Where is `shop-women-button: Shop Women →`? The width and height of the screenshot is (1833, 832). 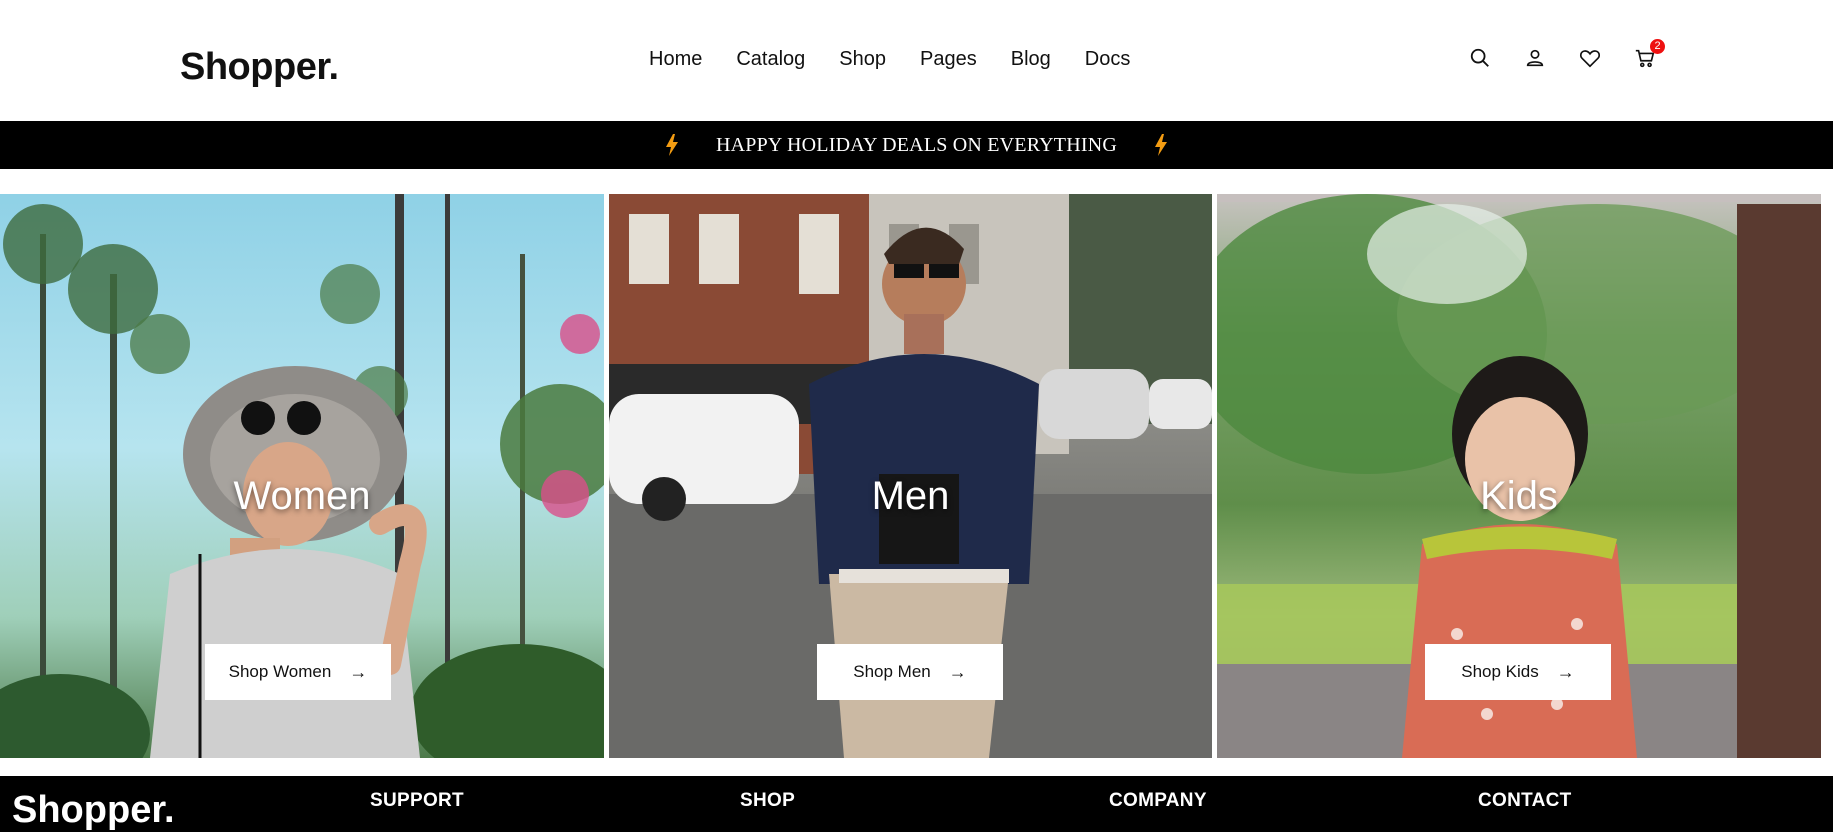
shop-women-button: Shop Women → is located at coordinates (298, 672).